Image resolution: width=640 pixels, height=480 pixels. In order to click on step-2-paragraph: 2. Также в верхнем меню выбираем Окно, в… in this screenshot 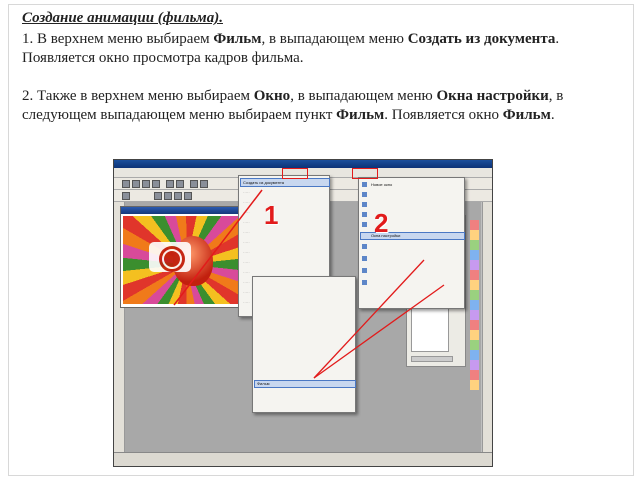, I will do `click(322, 106)`.